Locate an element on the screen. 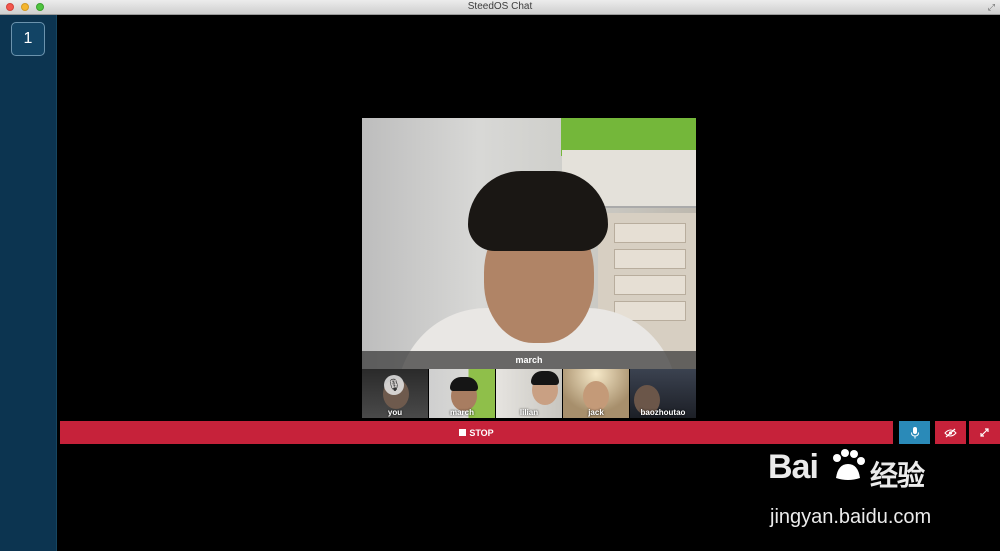  window-title: SteedOS Chat is located at coordinates (500, 6).